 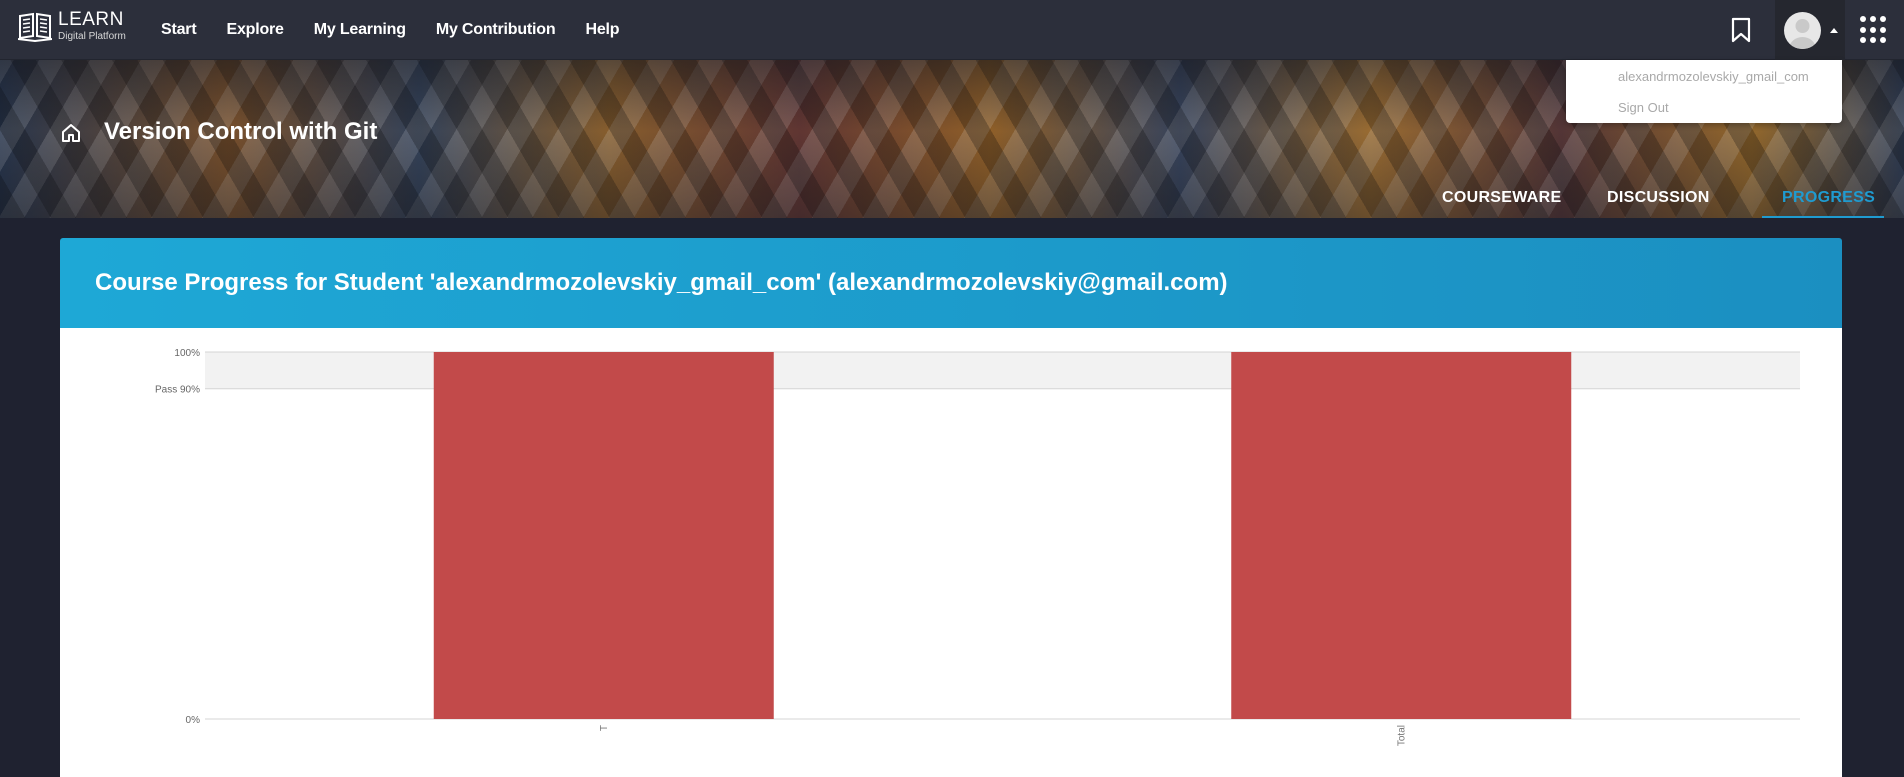 I want to click on nav-help: Help, so click(x=602, y=30).